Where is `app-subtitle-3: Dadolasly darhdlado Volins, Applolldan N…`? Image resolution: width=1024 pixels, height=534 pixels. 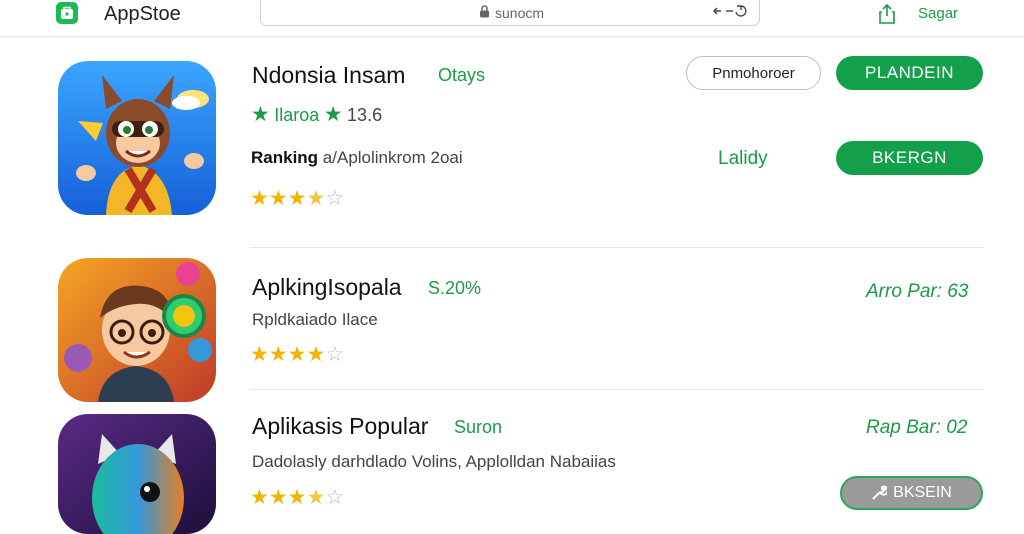 app-subtitle-3: Dadolasly darhdlado Volins, Applolldan N… is located at coordinates (434, 461).